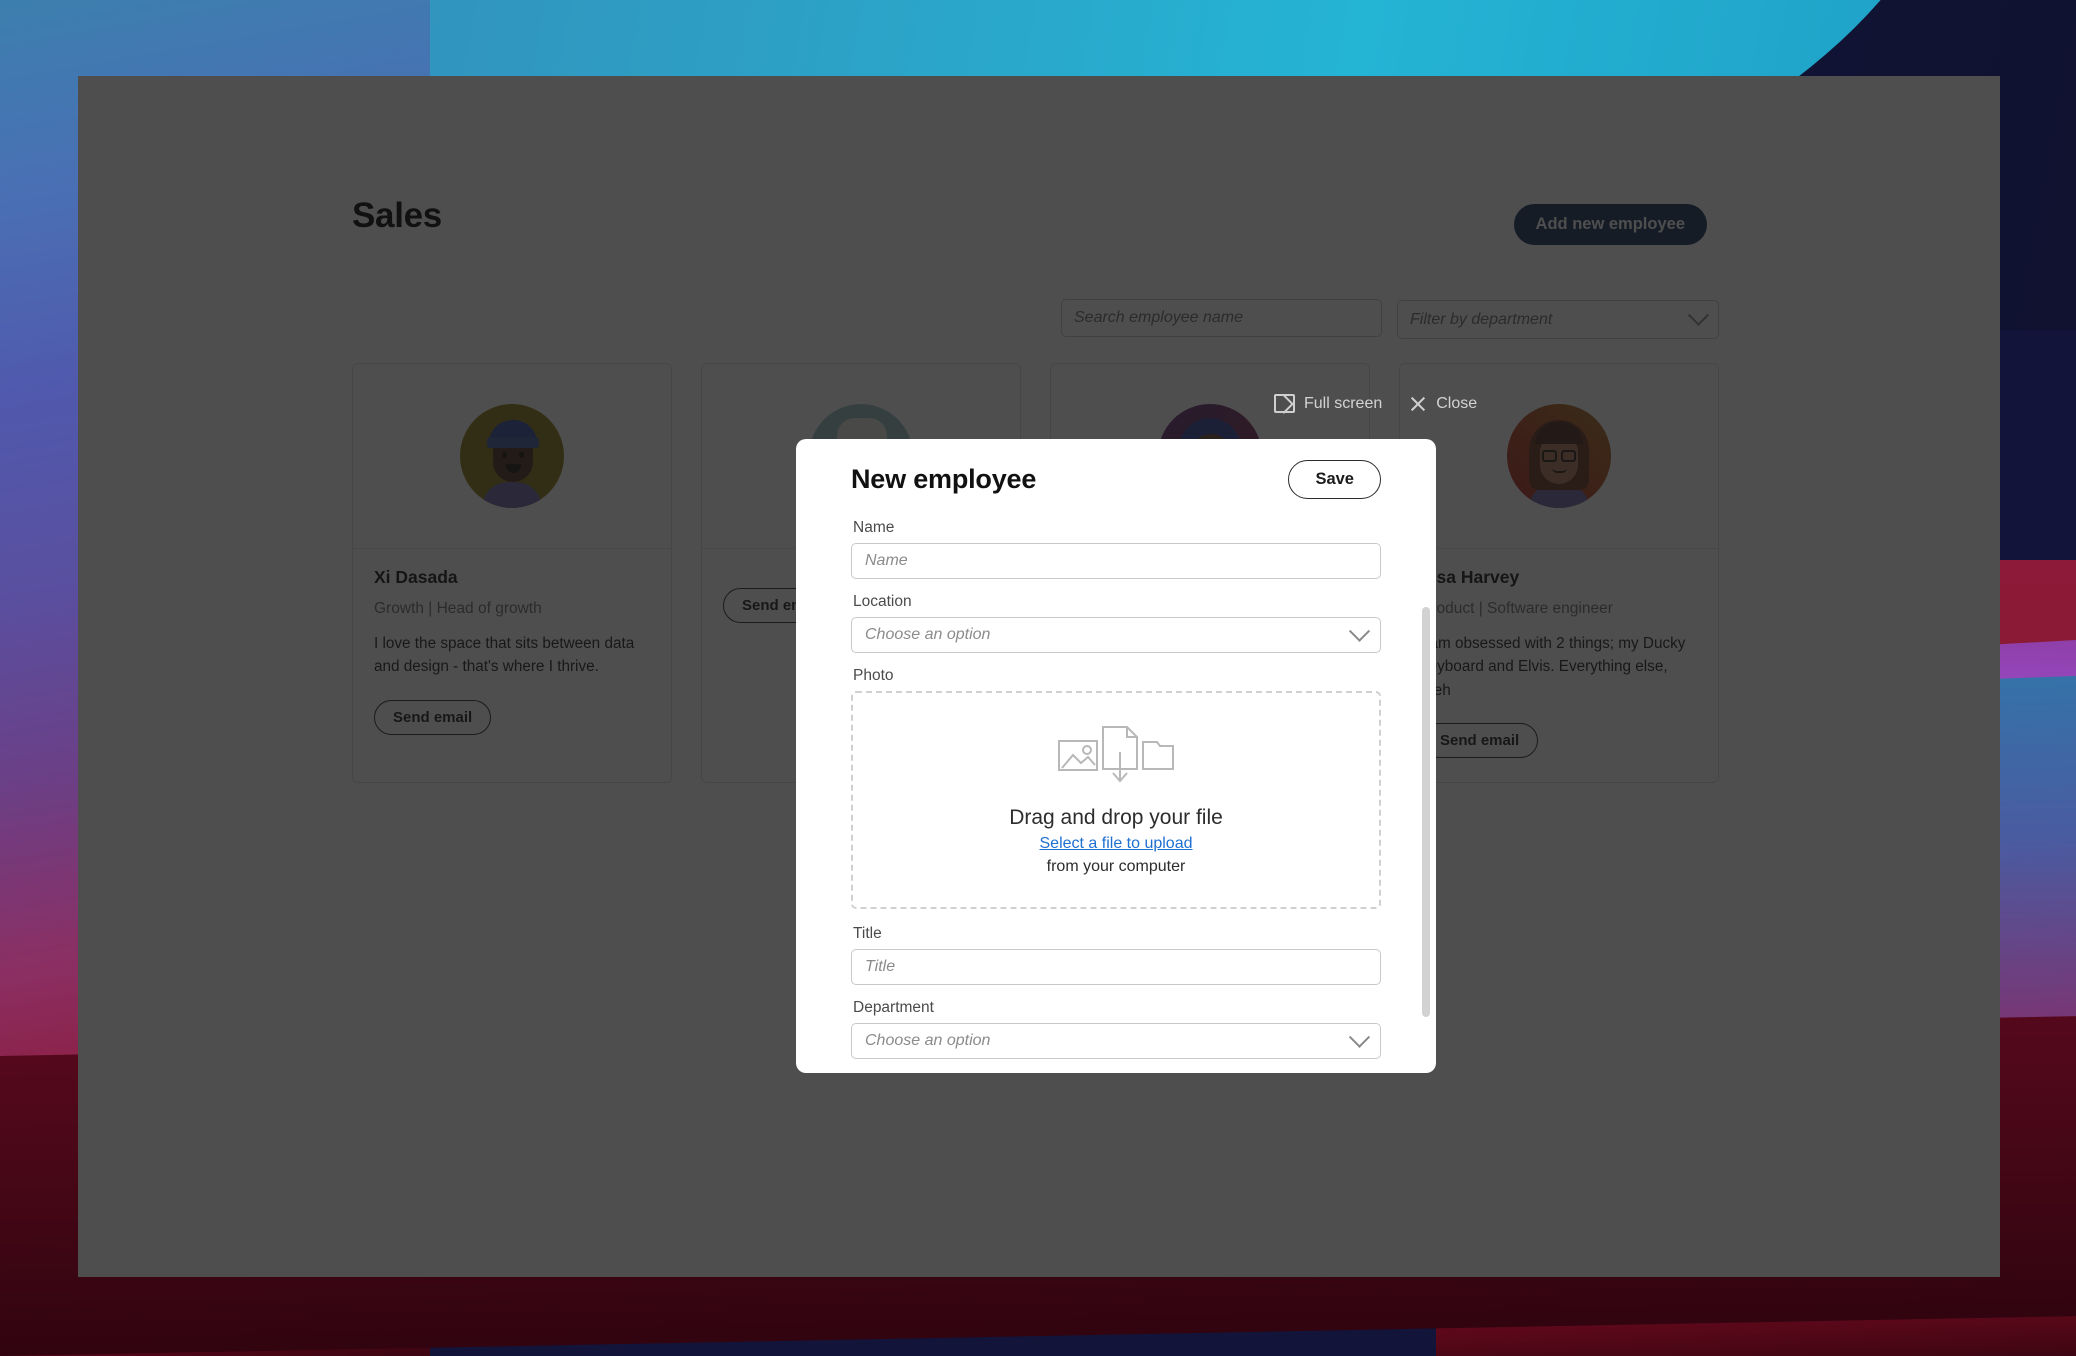 This screenshot has height=1356, width=2076. I want to click on close-button: Close, so click(1443, 404).